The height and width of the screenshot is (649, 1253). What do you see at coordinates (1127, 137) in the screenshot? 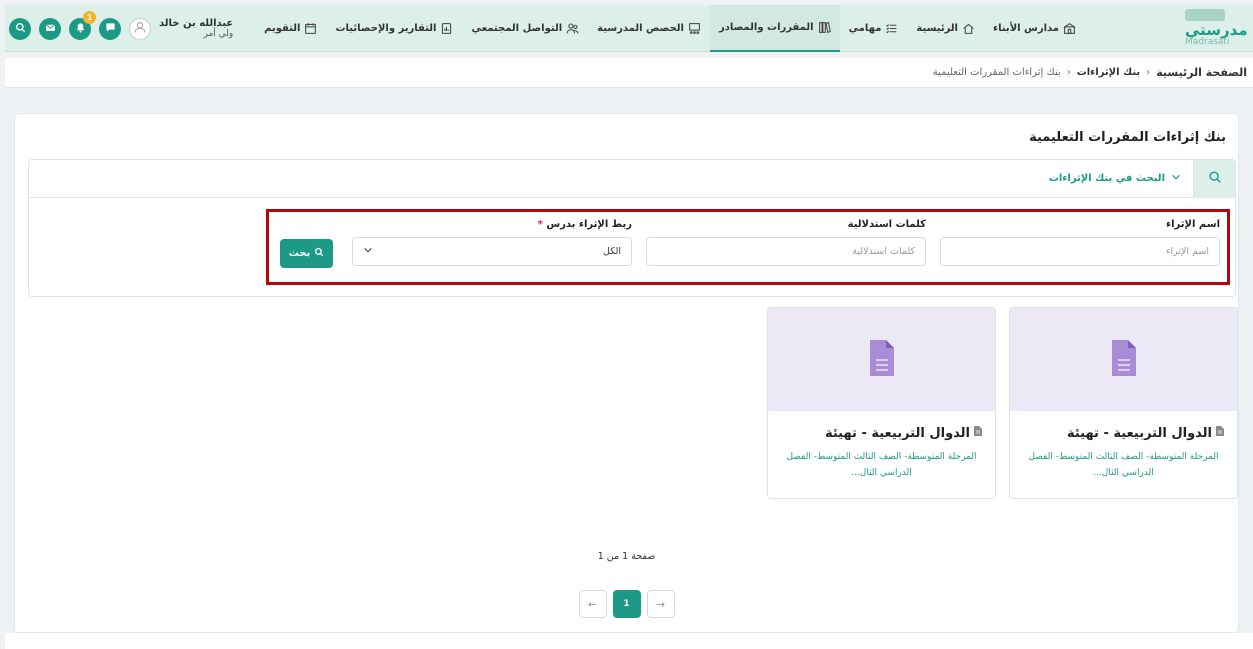
I see `page-title: بنك إثراءات المقررات التعليمية` at bounding box center [1127, 137].